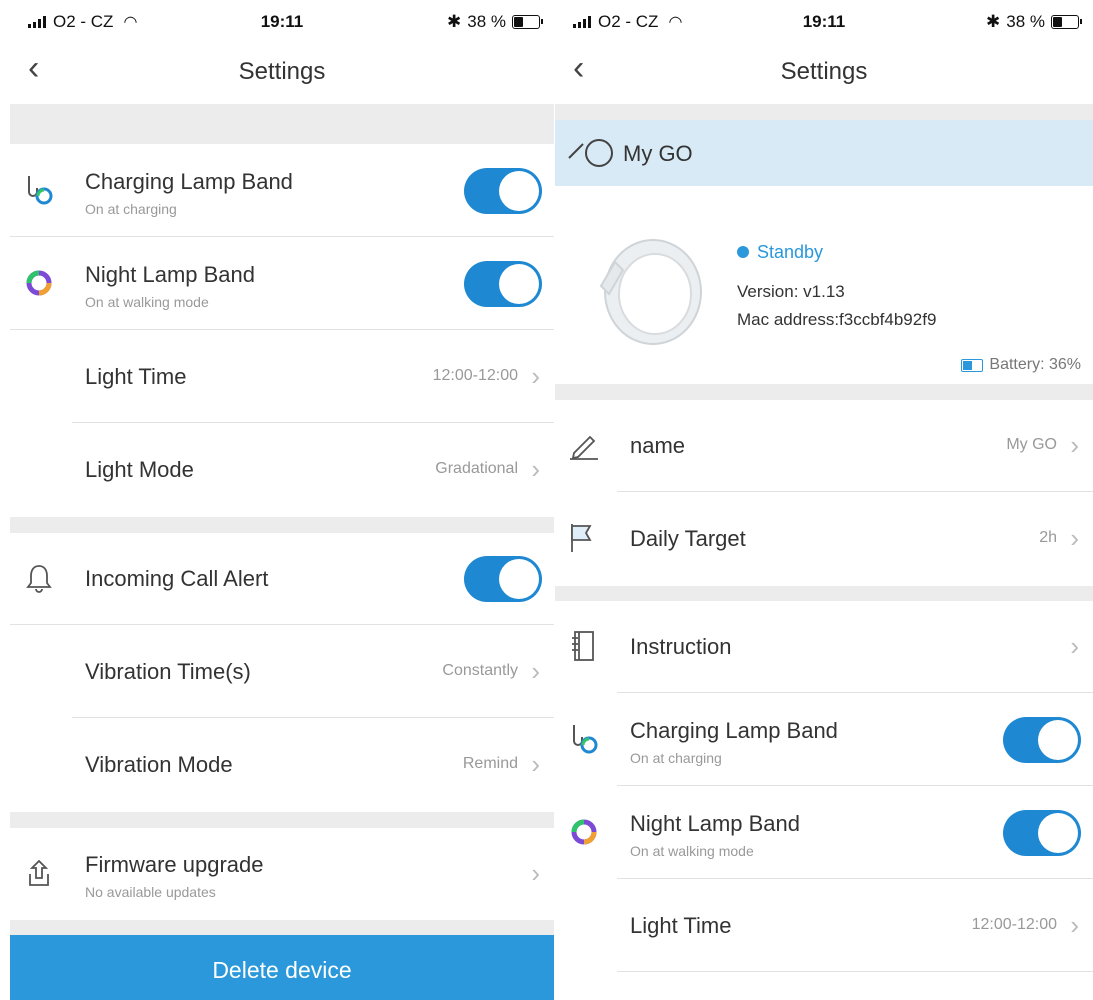 The image size is (1093, 1000). What do you see at coordinates (658, 445) in the screenshot?
I see `name-label: name` at bounding box center [658, 445].